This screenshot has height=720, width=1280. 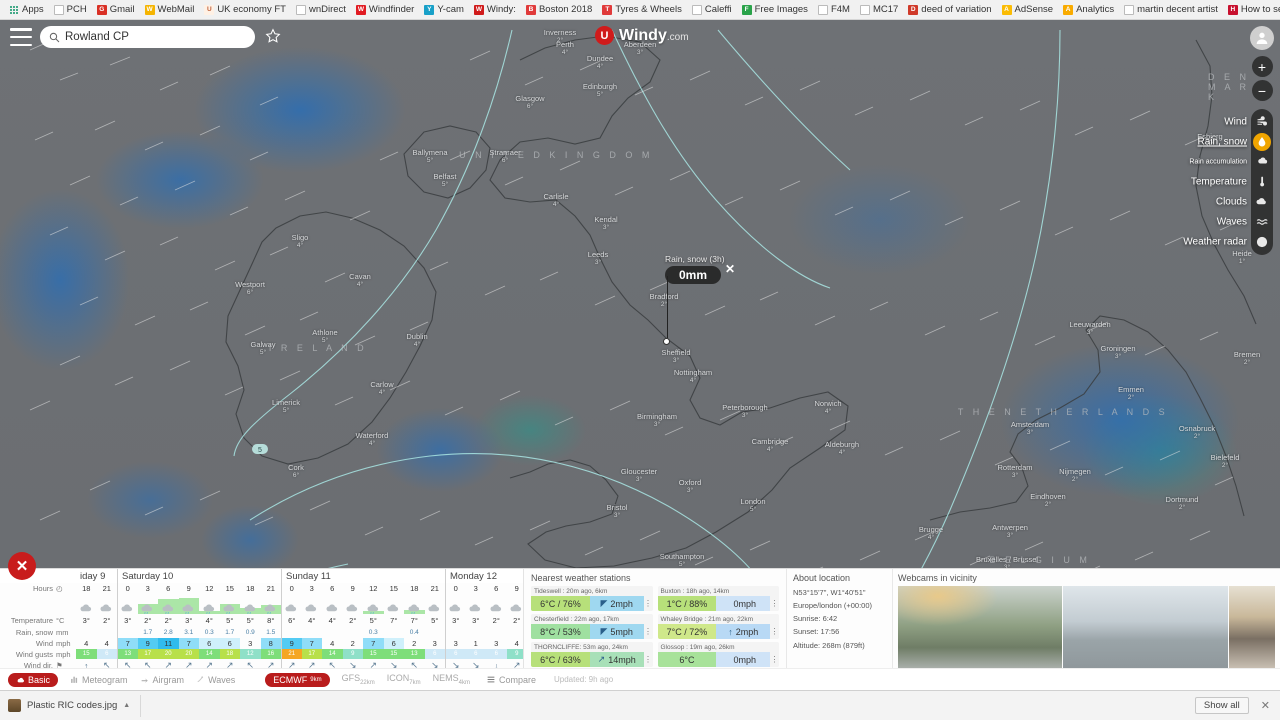 What do you see at coordinates (1088, 9) in the screenshot?
I see `bookmark-analytics: A Analytics` at bounding box center [1088, 9].